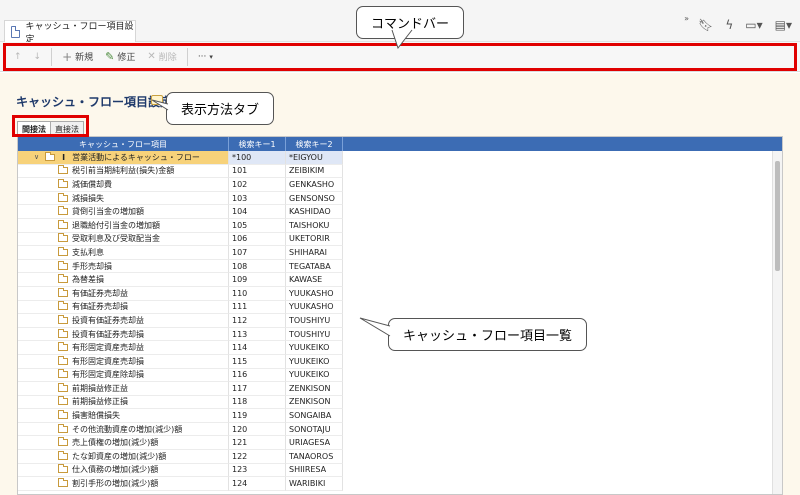  What do you see at coordinates (123, 457) in the screenshot?
I see `tree-cell: たな卸資産の増加(減少)額` at bounding box center [123, 457].